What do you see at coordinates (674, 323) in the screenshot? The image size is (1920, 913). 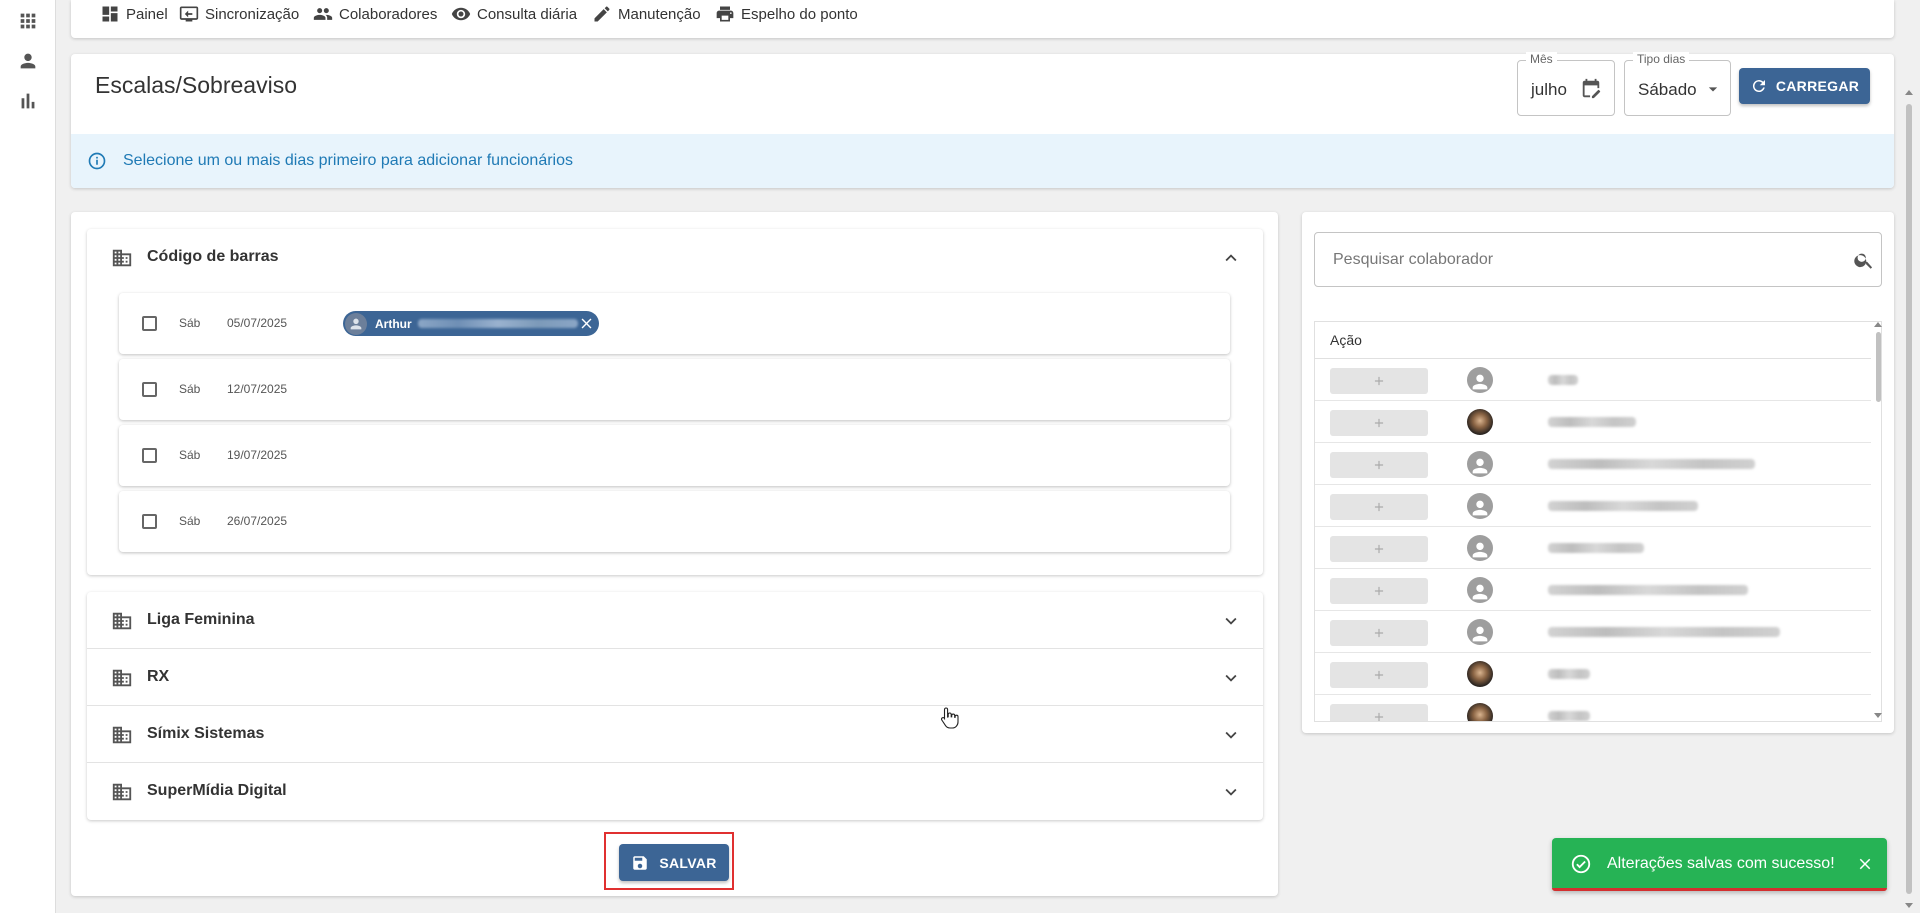 I see `day-row: Sáb 05/07/2025 Arthur` at bounding box center [674, 323].